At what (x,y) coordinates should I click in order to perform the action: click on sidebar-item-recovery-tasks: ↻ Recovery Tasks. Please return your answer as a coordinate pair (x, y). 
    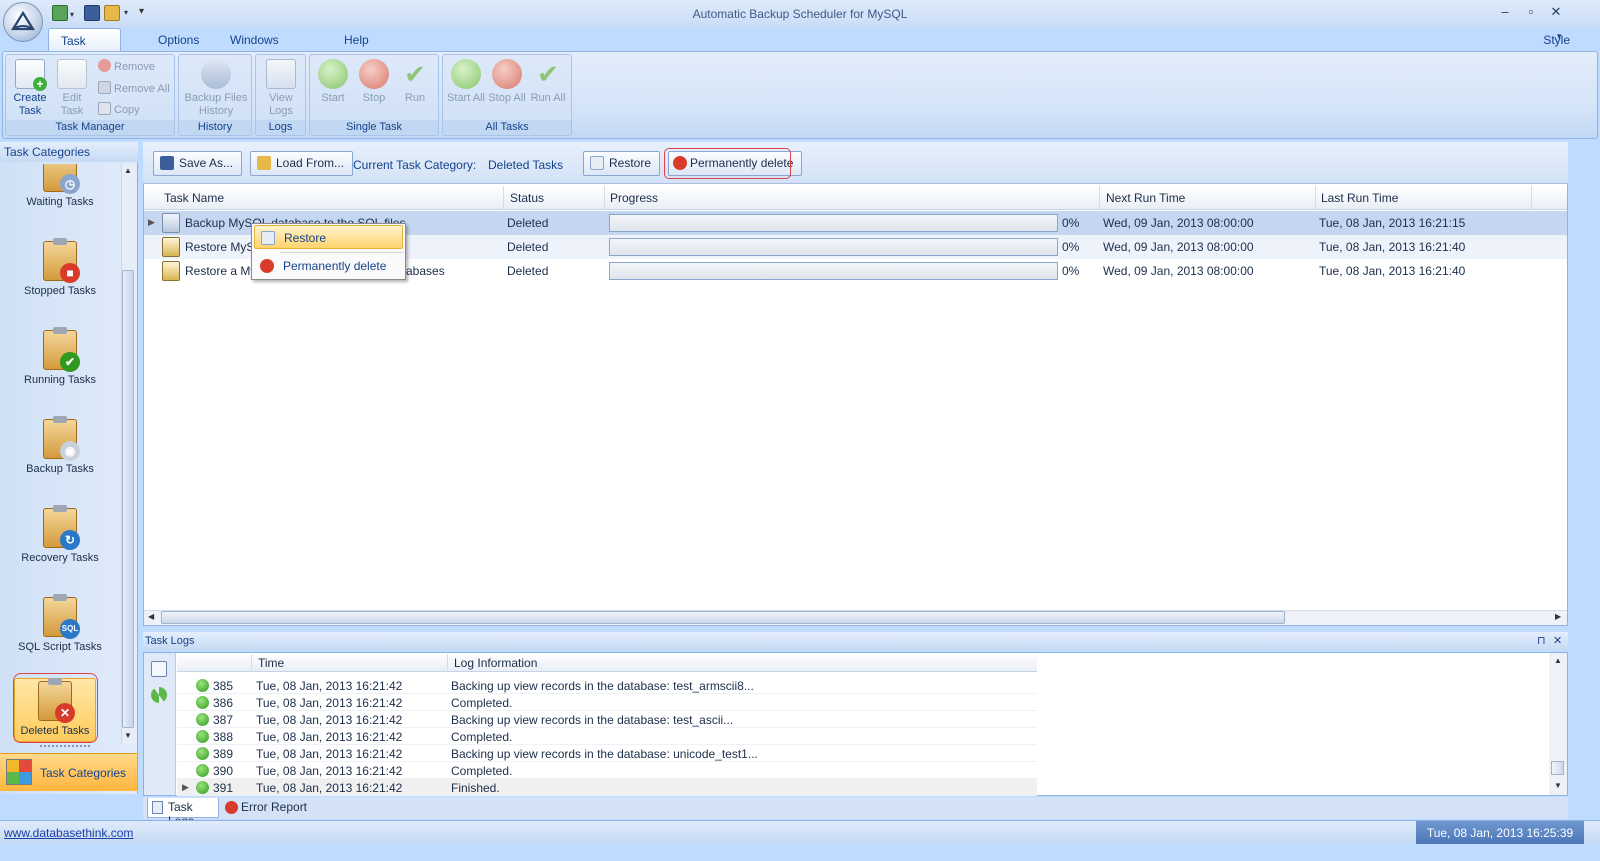
    Looking at the image, I should click on (60, 534).